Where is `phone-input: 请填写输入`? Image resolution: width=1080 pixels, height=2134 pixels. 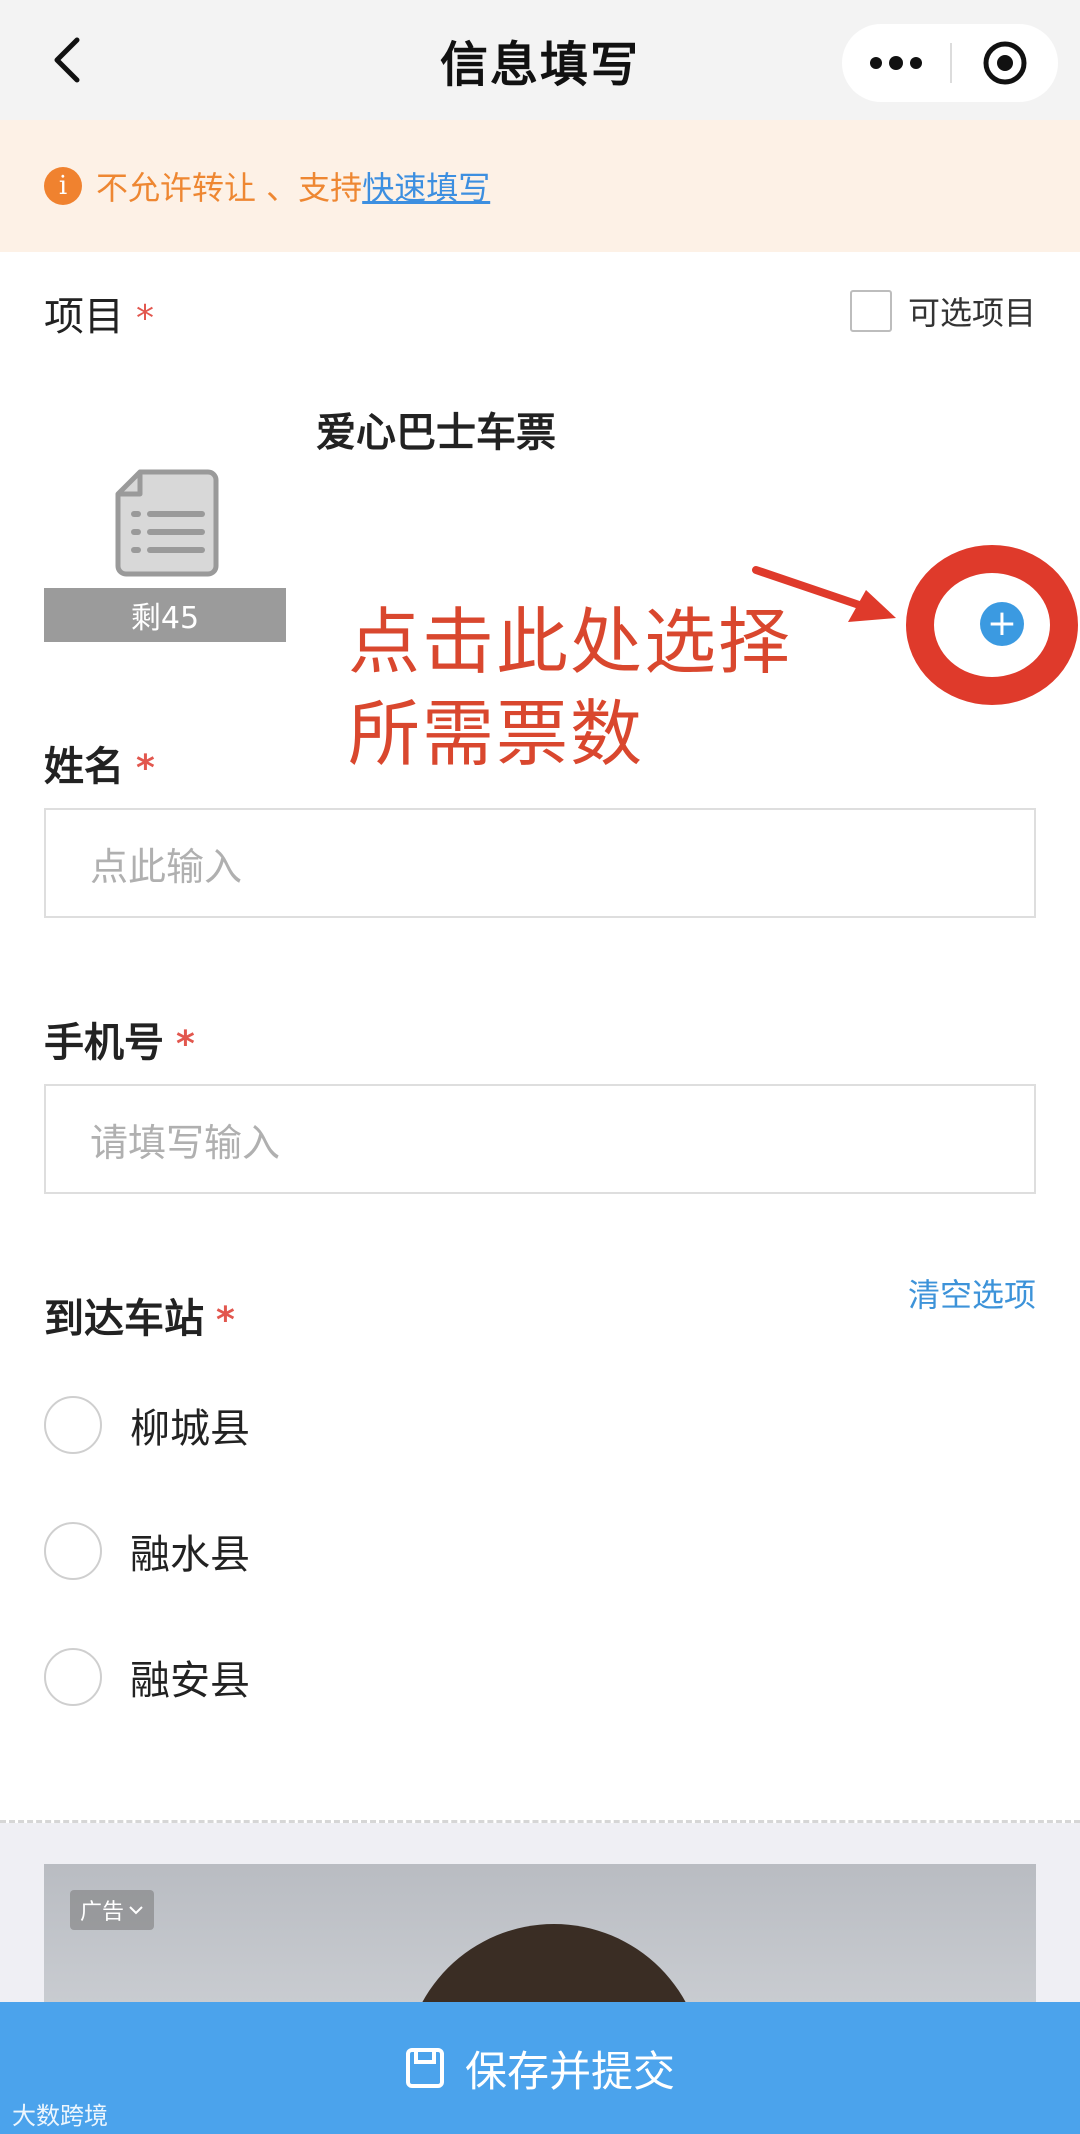
phone-input: 请填写输入 is located at coordinates (540, 1139).